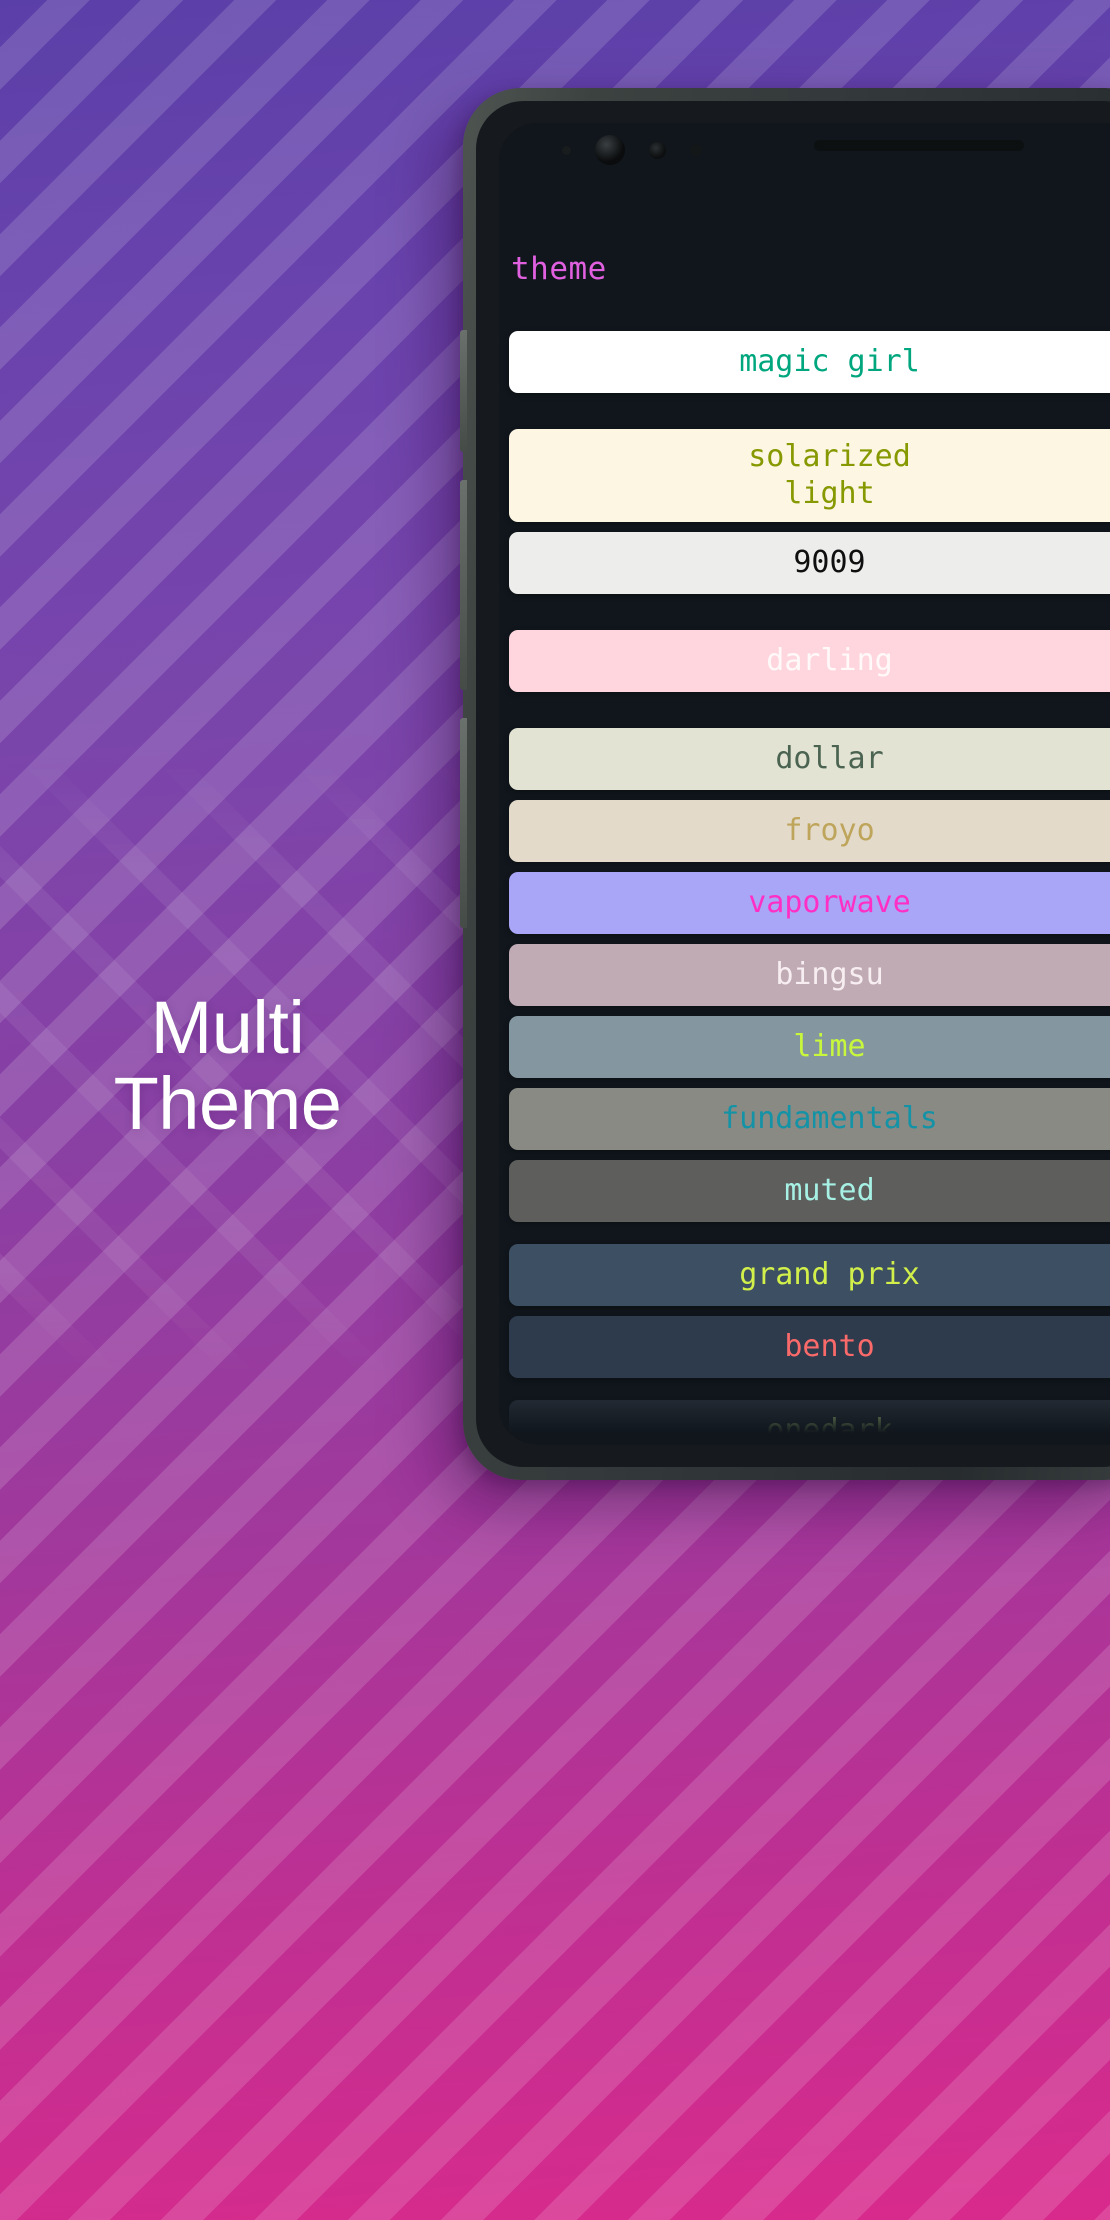 This screenshot has height=2220, width=1110. I want to click on ambient-light-sensor-icon, so click(696, 150).